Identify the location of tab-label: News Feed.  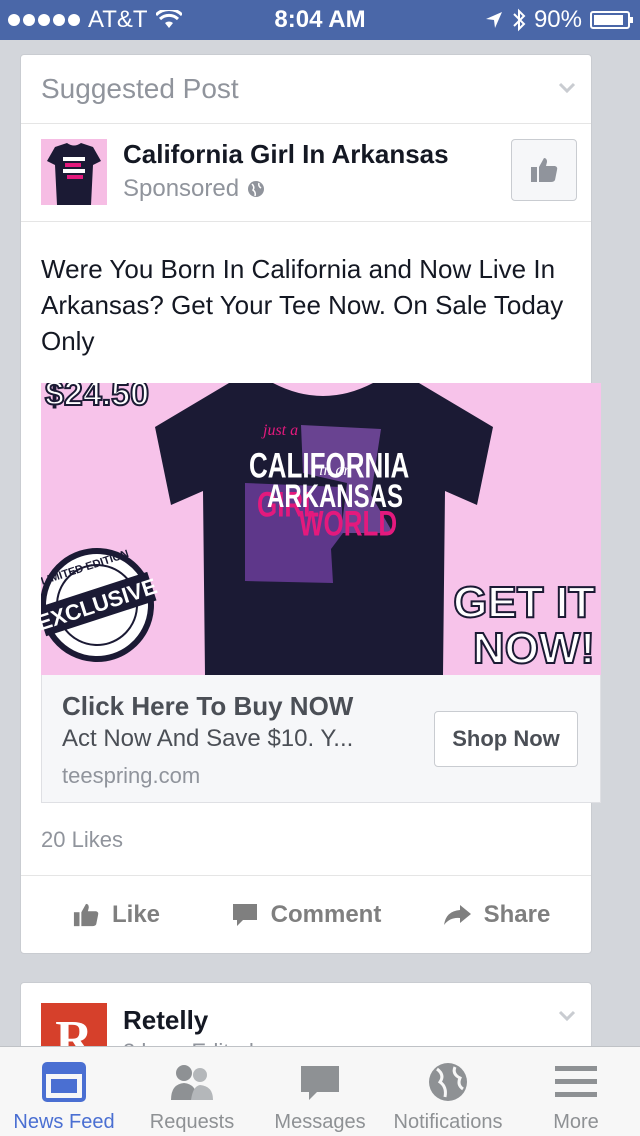
(64, 1122).